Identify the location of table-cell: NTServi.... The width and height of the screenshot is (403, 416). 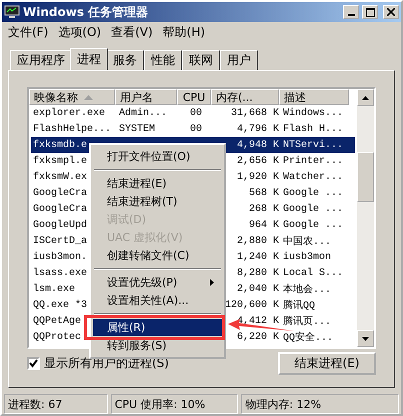
(313, 145).